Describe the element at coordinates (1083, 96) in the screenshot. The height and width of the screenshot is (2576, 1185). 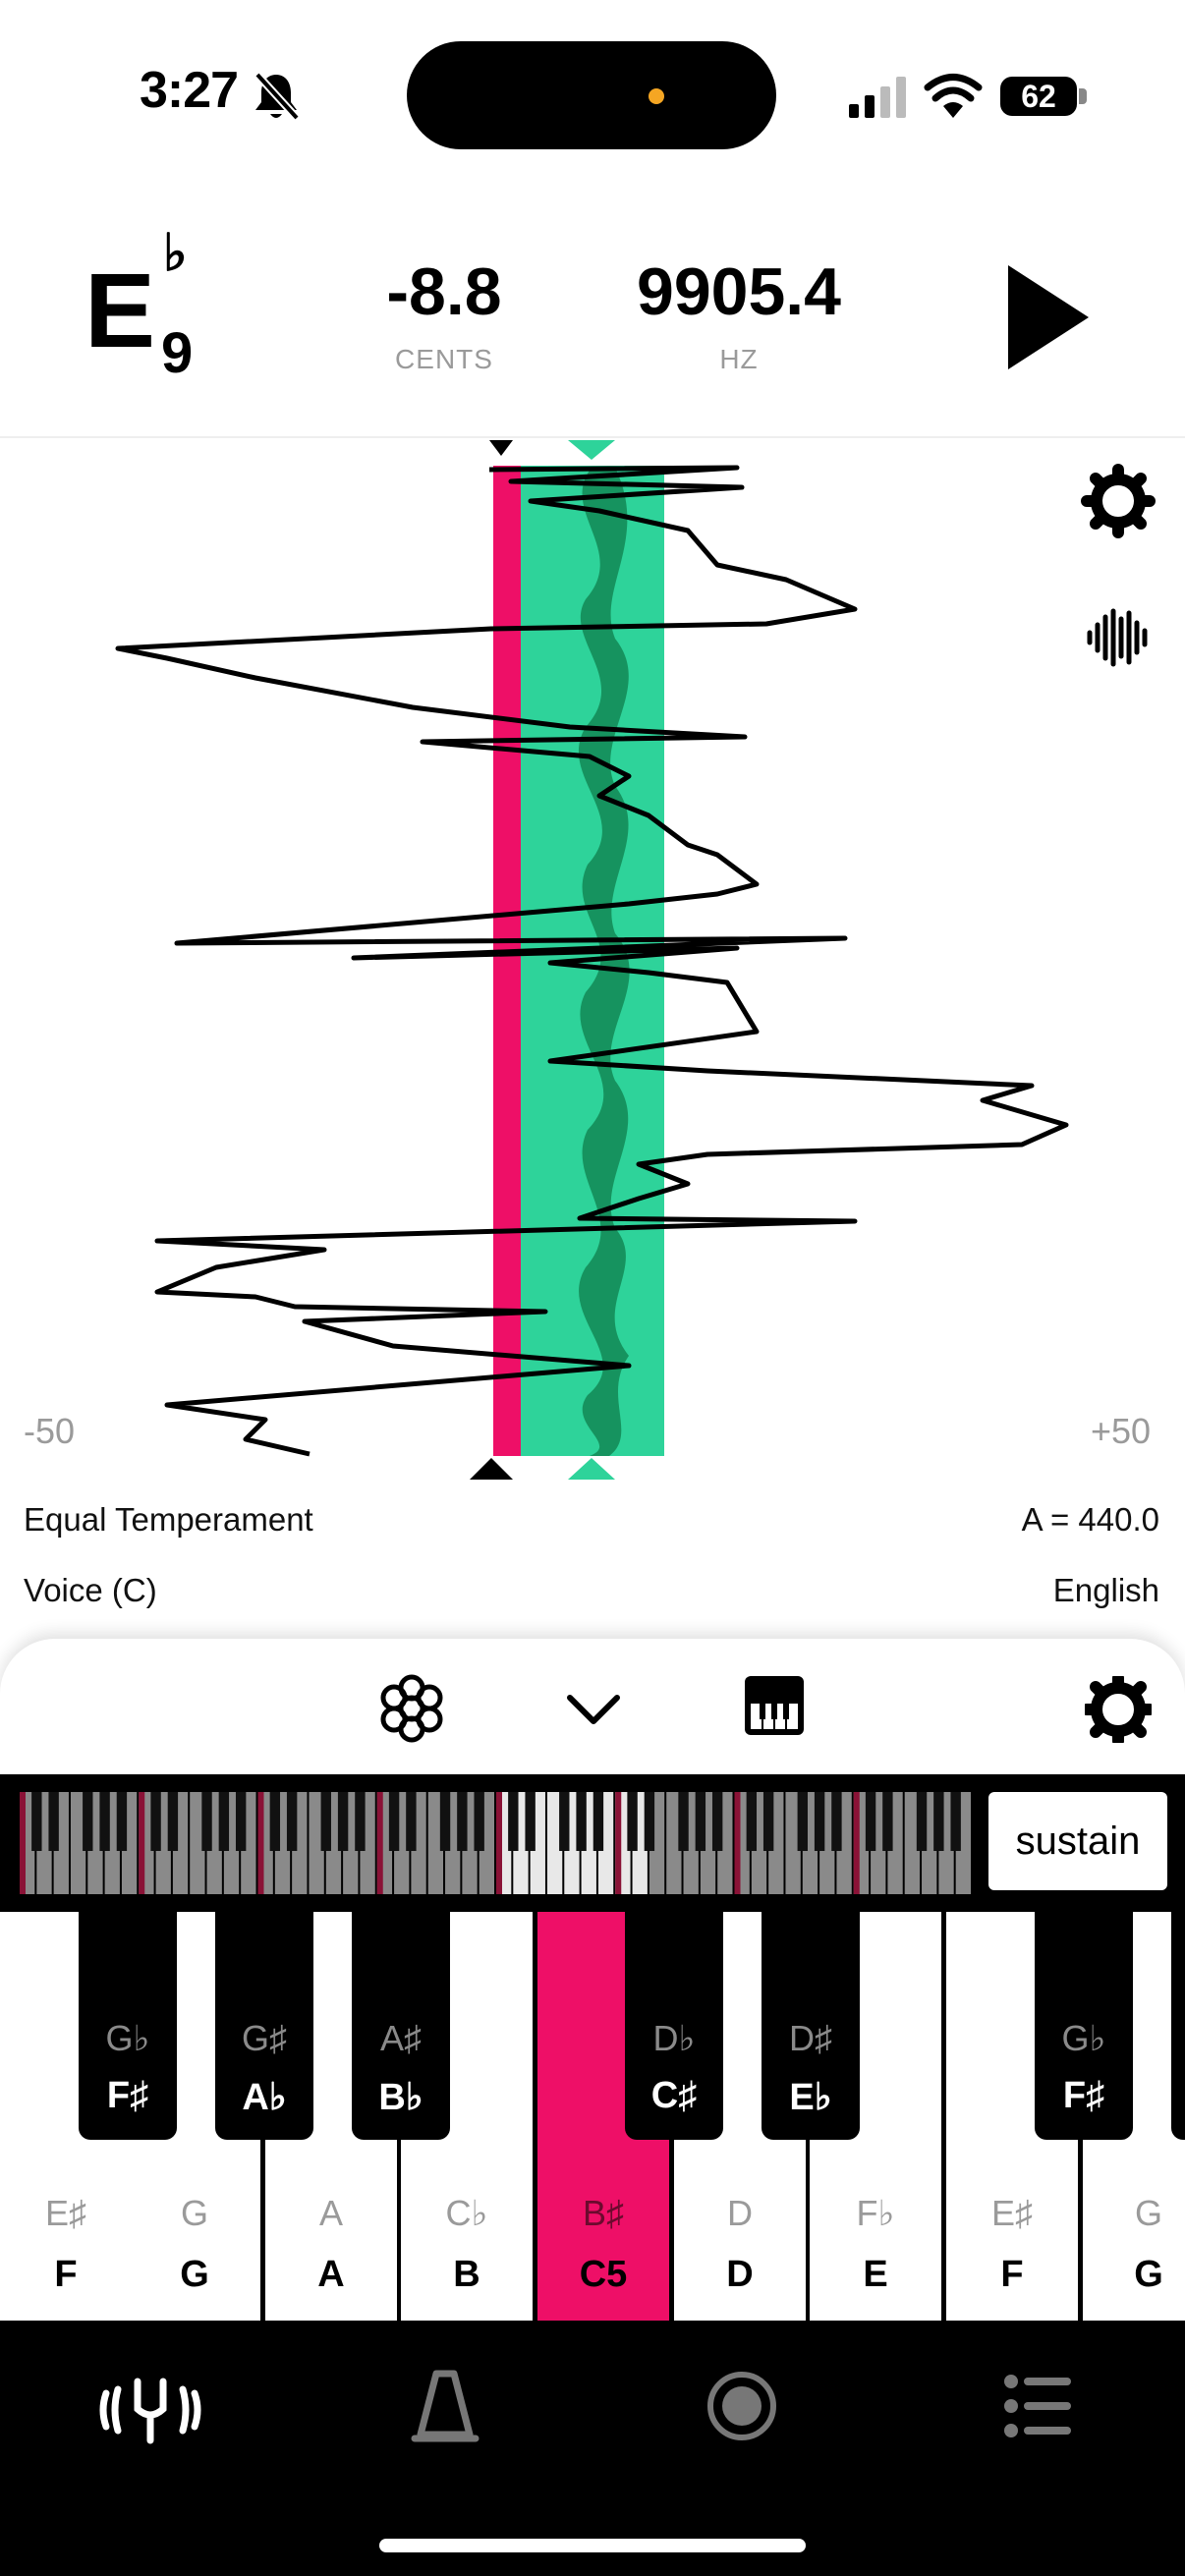
I see `battery-cap` at that location.